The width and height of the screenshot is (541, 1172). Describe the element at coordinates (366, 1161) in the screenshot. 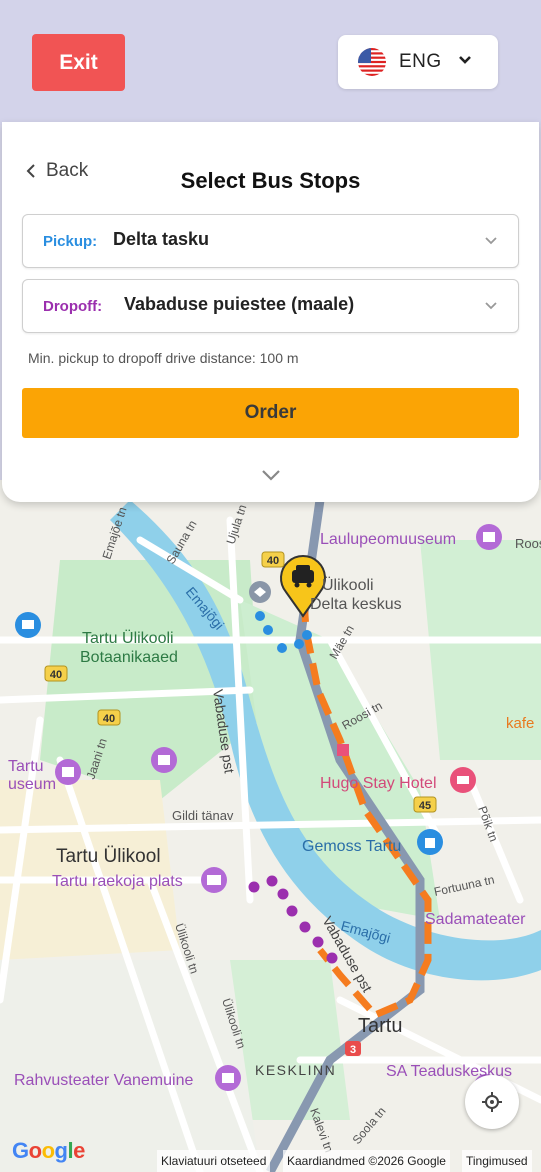

I see `map-data-attribution: Kaardiandmed ©2026 Google` at that location.